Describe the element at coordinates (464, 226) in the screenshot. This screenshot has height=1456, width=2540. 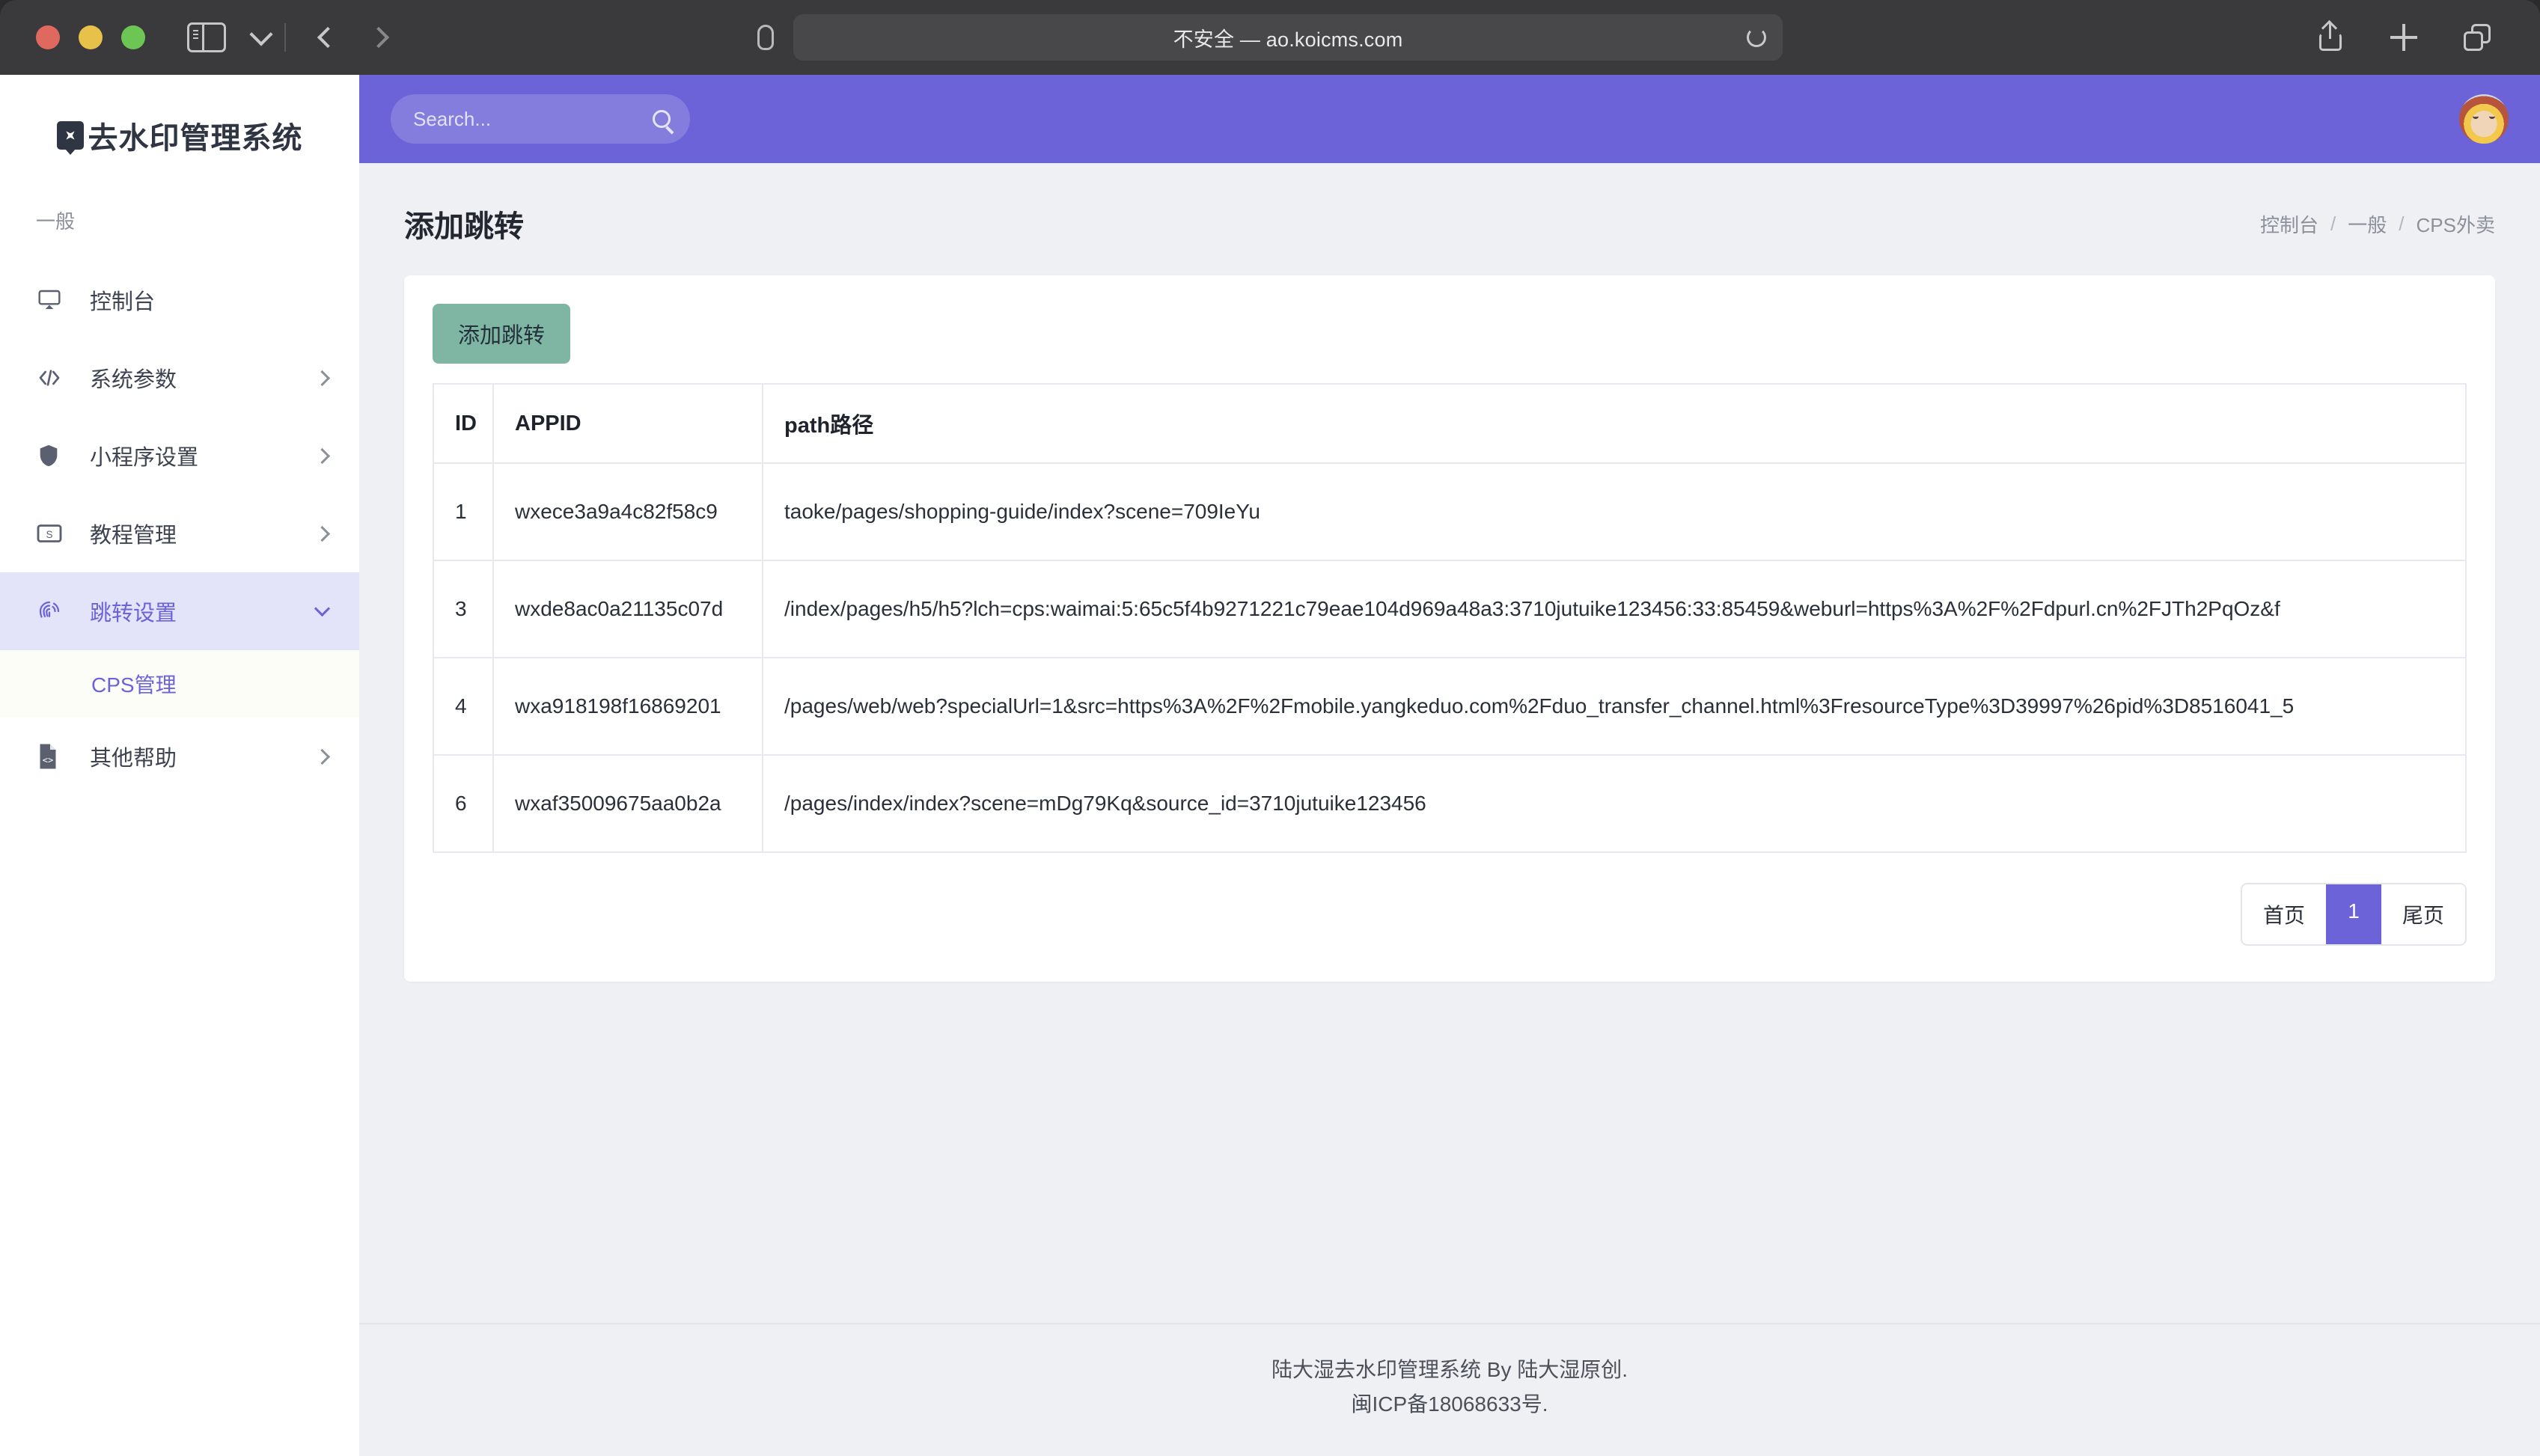
I see `page-title: 添加跳转` at that location.